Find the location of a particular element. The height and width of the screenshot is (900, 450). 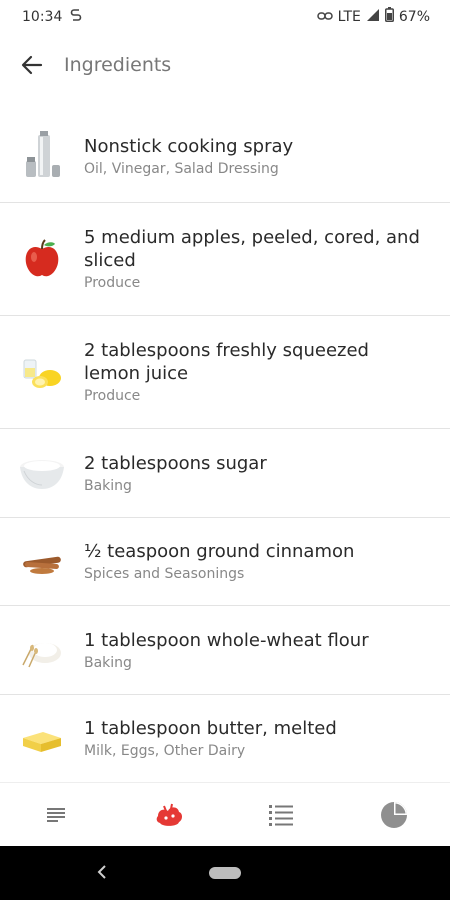

list-item: 1 tablespoon whole-wheat flour Baking is located at coordinates (225, 650).